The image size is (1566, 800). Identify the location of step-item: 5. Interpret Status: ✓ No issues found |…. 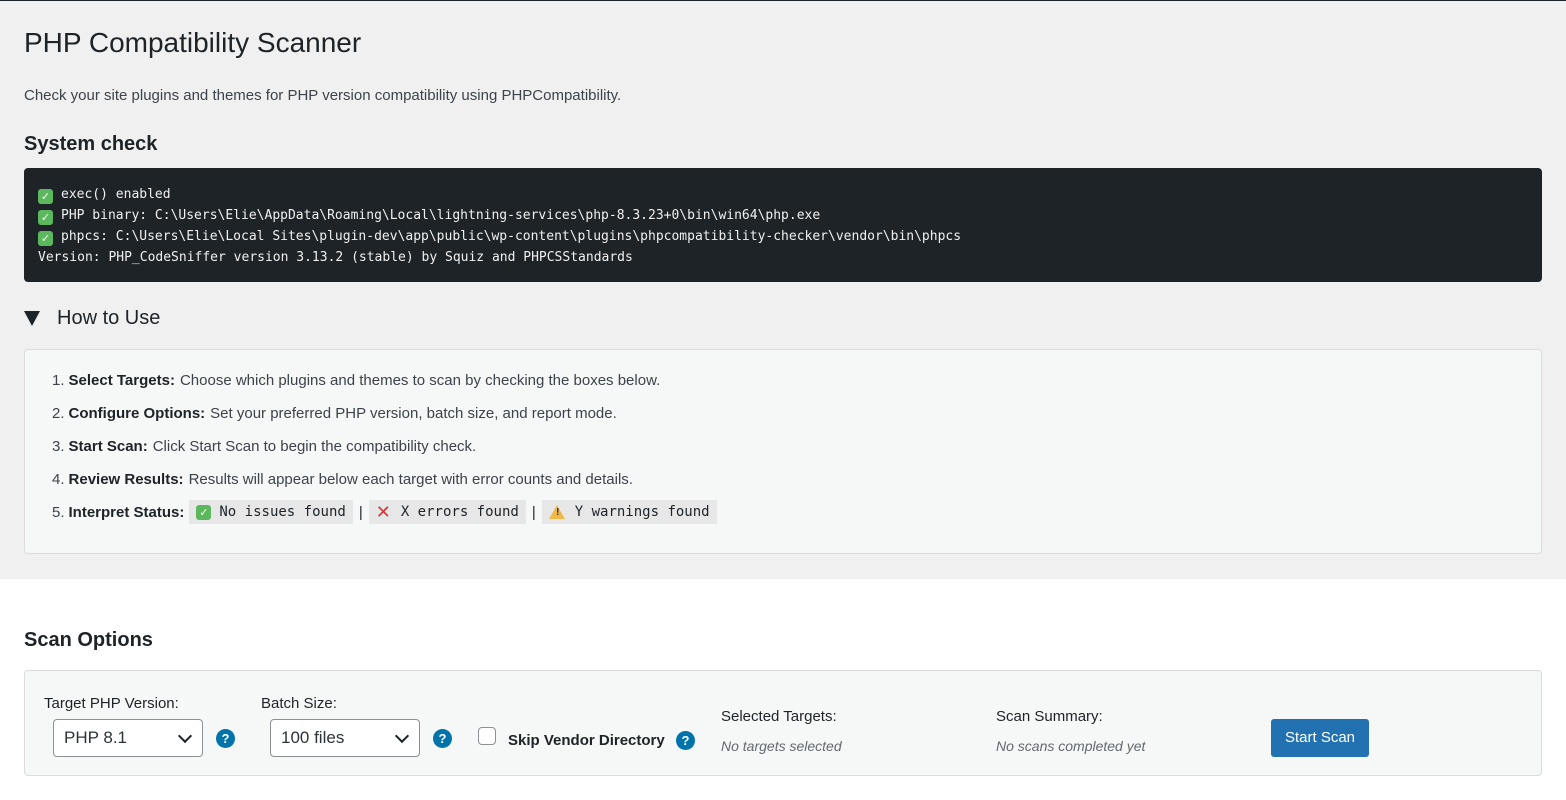
(384, 512).